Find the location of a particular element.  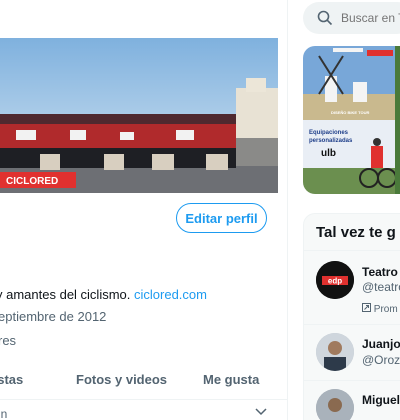

ad-banner-text: DISEÑO BIKE TOUR is located at coordinates (350, 112).